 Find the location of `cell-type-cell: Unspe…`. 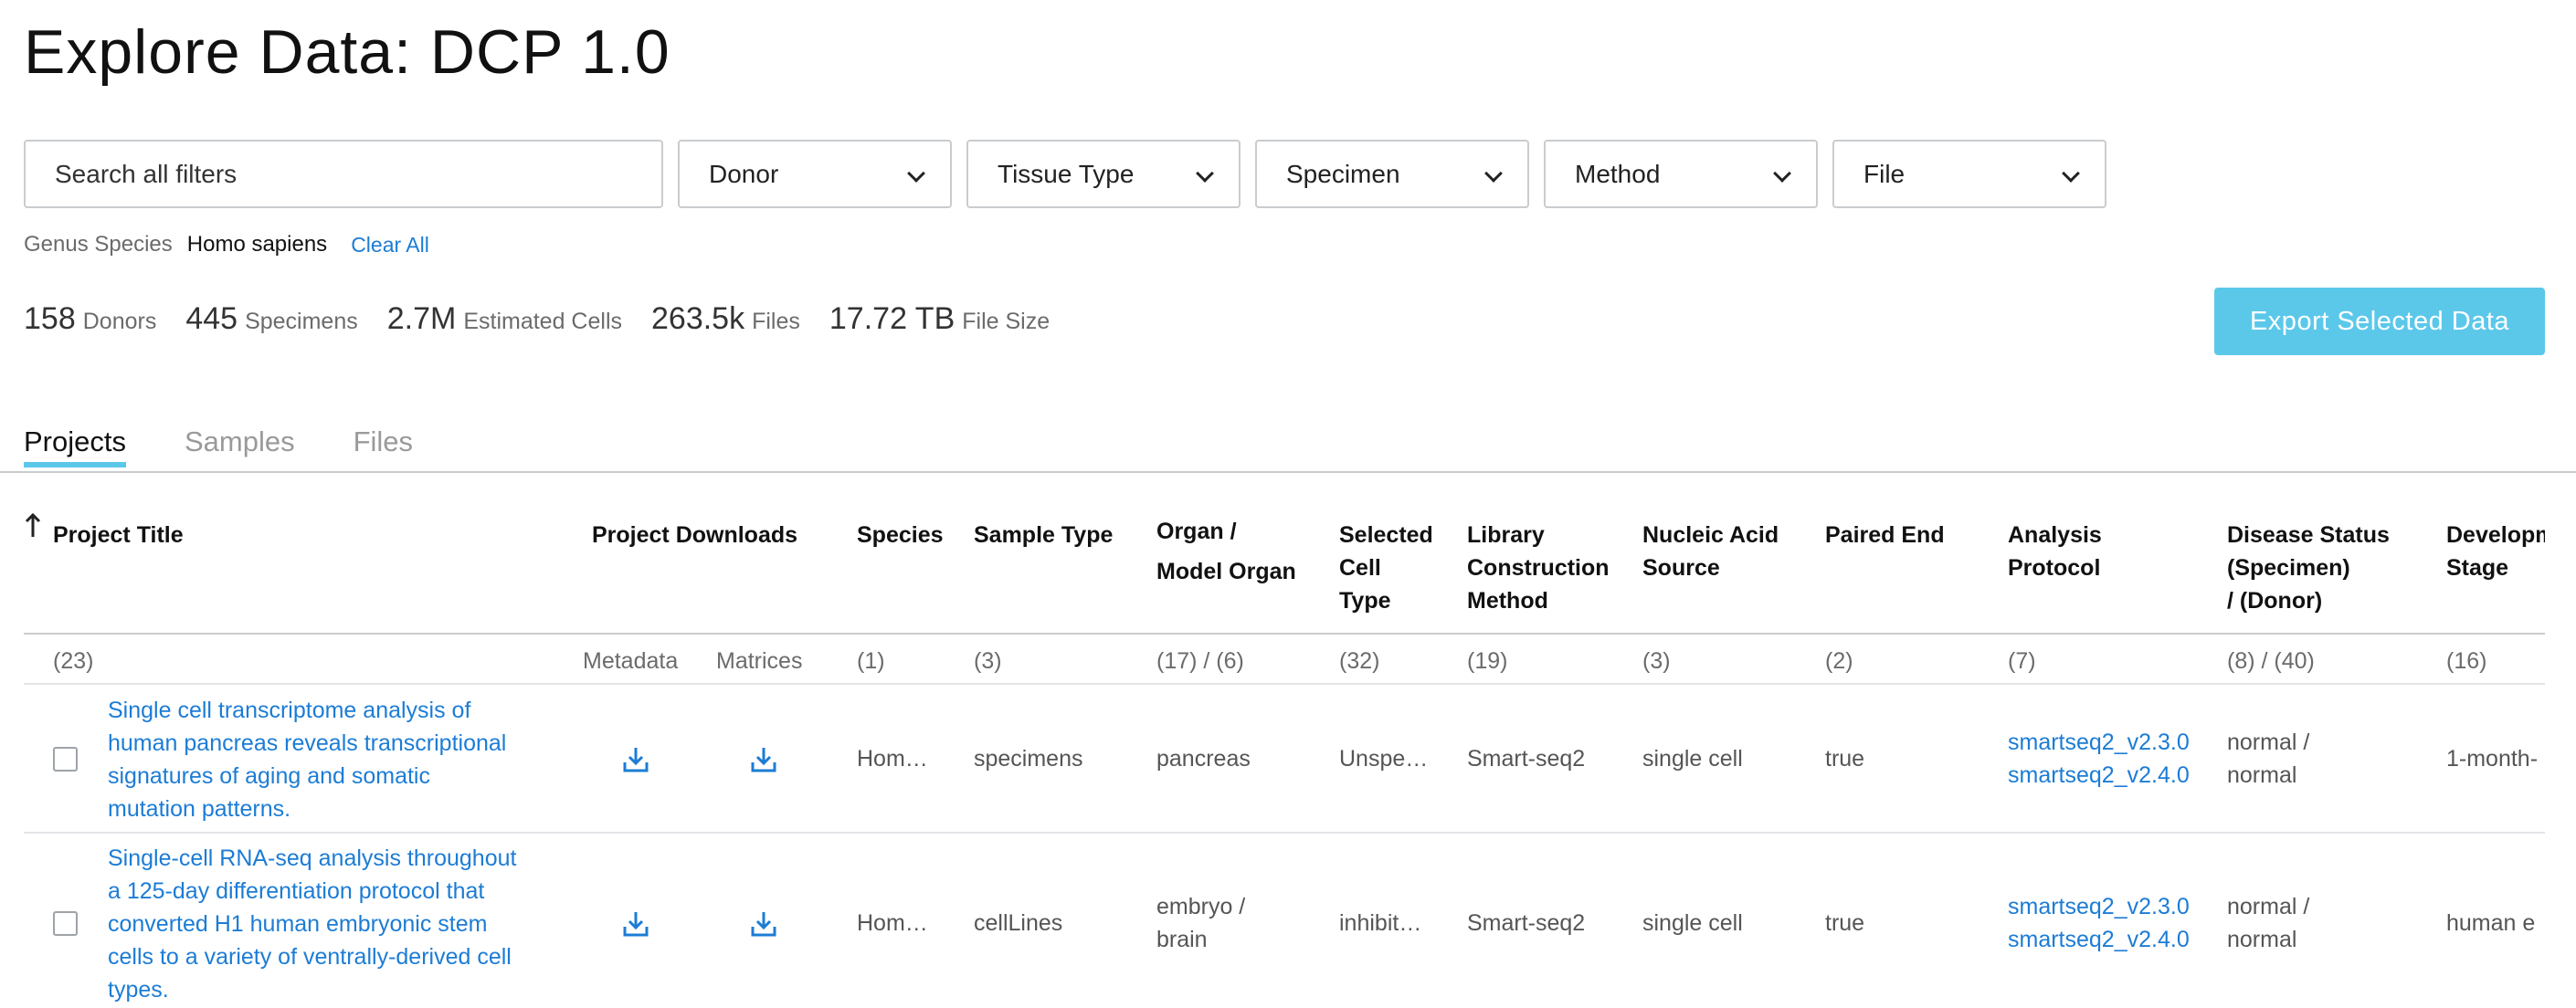

cell-type-cell: Unspe… is located at coordinates (1384, 759).